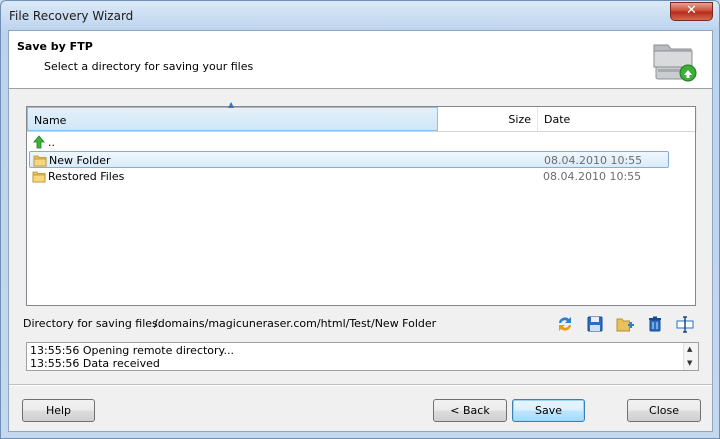  What do you see at coordinates (565, 324) in the screenshot?
I see `refresh-icon` at bounding box center [565, 324].